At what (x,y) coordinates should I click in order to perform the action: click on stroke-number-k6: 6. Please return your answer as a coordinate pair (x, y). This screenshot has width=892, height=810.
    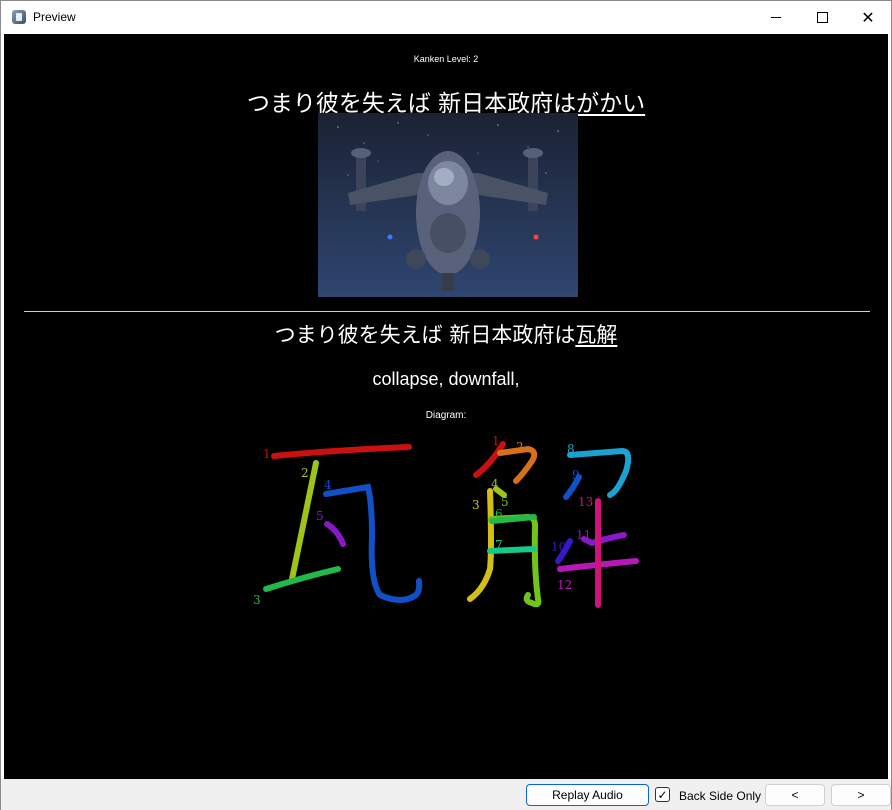
    Looking at the image, I should click on (499, 514).